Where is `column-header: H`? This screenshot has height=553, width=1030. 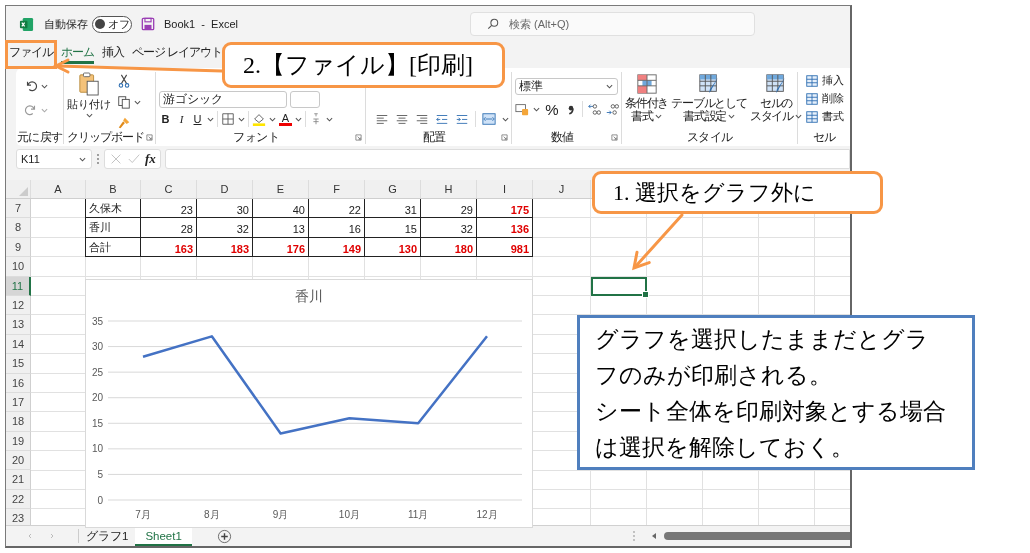 column-header: H is located at coordinates (449, 189).